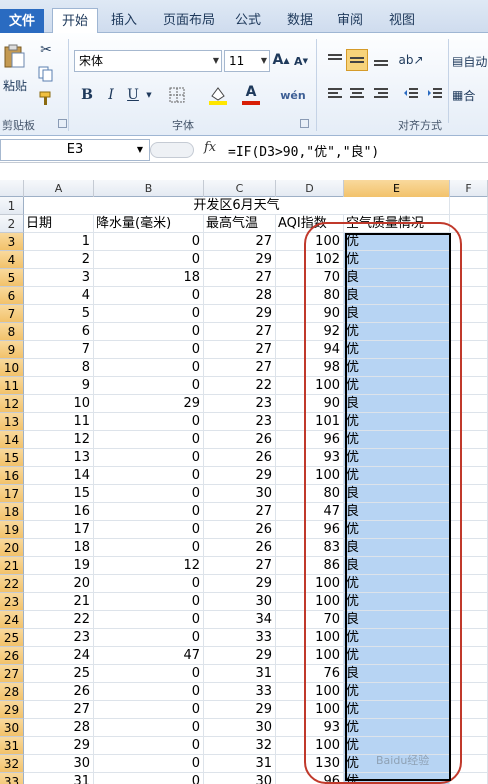 Image resolution: width=488 pixels, height=784 pixels. What do you see at coordinates (59, 332) in the screenshot?
I see `cell-date: 6` at bounding box center [59, 332].